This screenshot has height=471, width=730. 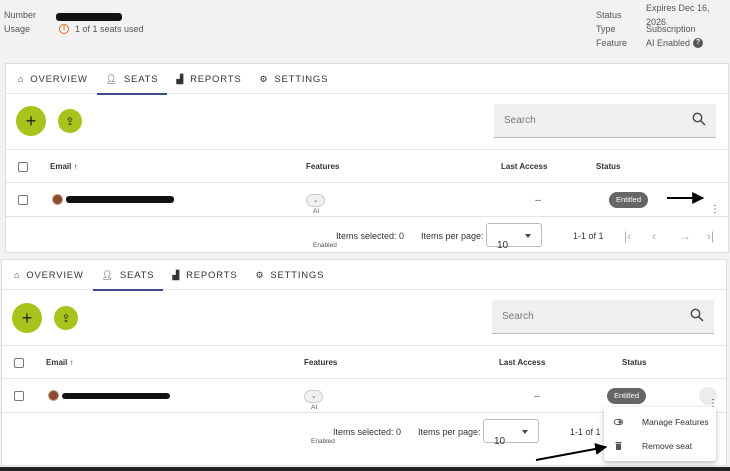 I want to click on trash-icon, so click(x=618, y=446).